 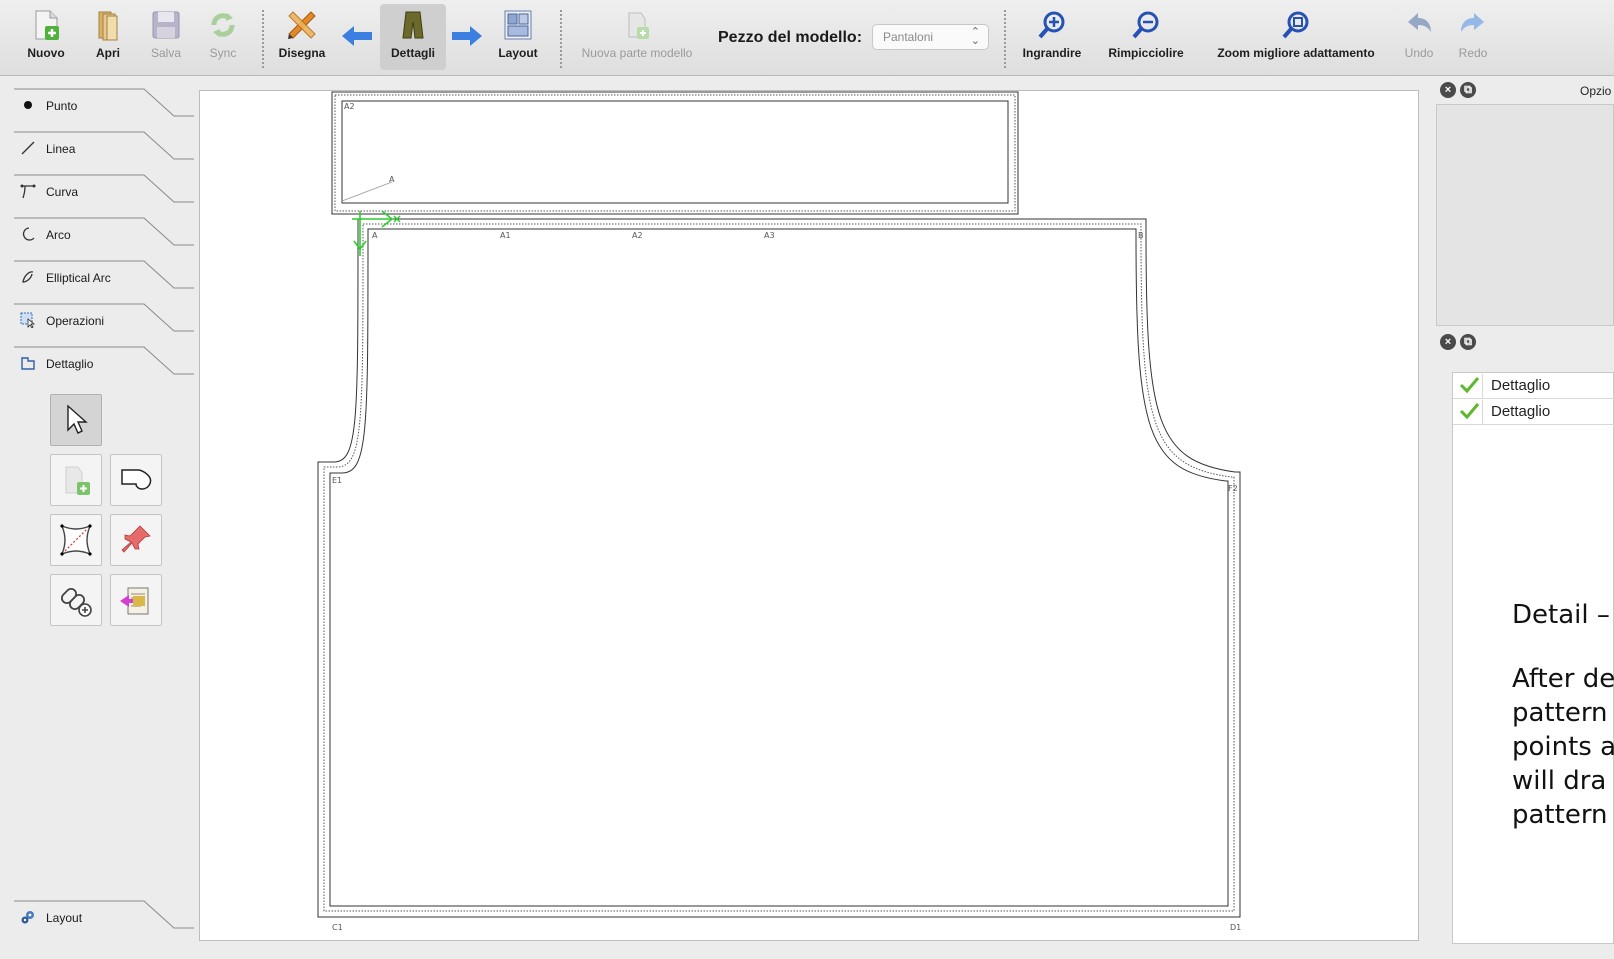 I want to click on tool-category-elliptical-arc: Elliptical Arc, so click(x=104, y=280).